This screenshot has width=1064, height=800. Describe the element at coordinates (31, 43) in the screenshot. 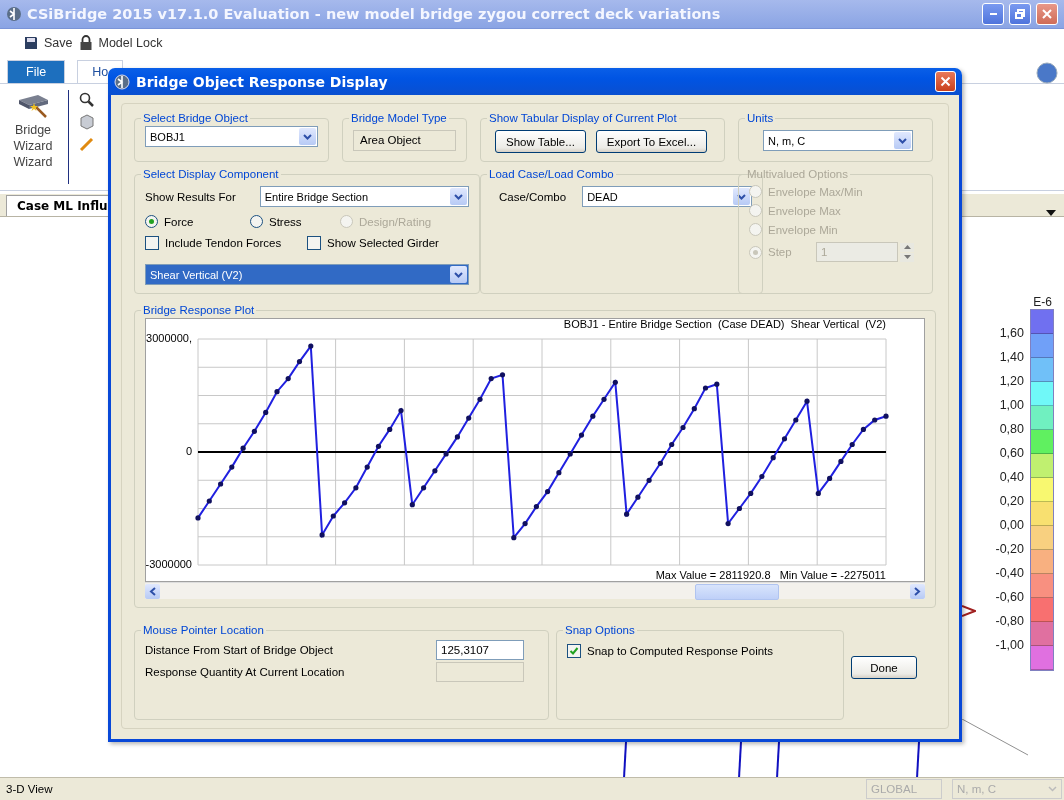

I see `save-icon` at that location.